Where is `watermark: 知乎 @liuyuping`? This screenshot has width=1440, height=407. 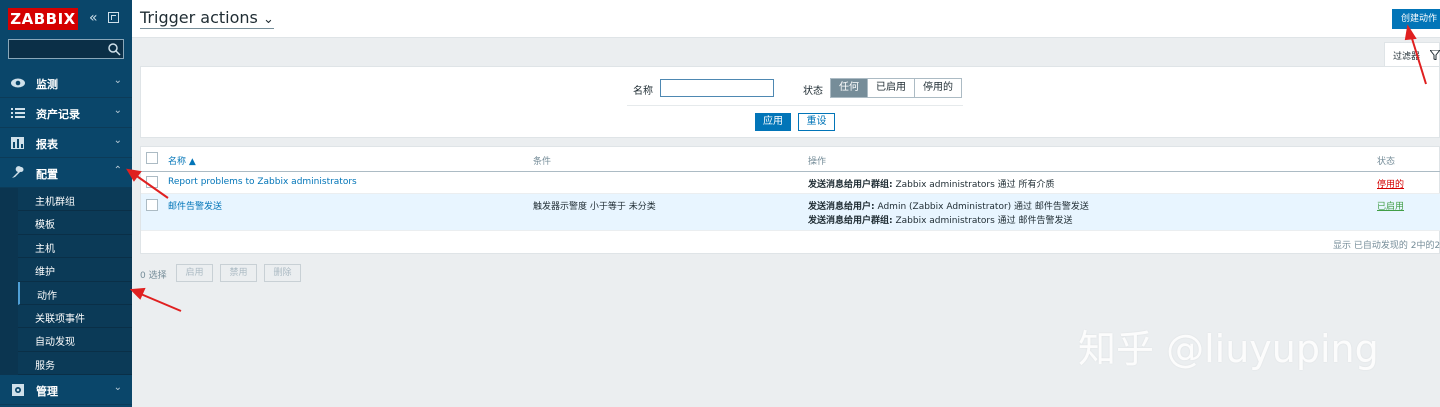
watermark: 知乎 @liuyuping is located at coordinates (1228, 349).